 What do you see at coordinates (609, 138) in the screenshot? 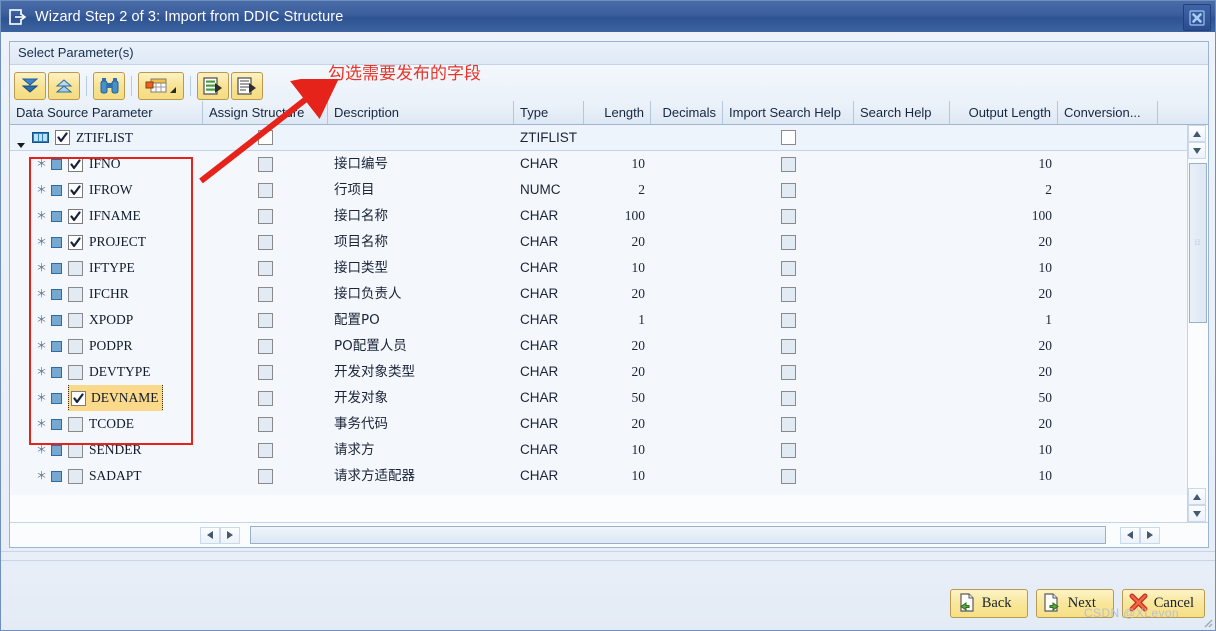
I see `table-row: ZTIFLIST ZTIFLIST` at bounding box center [609, 138].